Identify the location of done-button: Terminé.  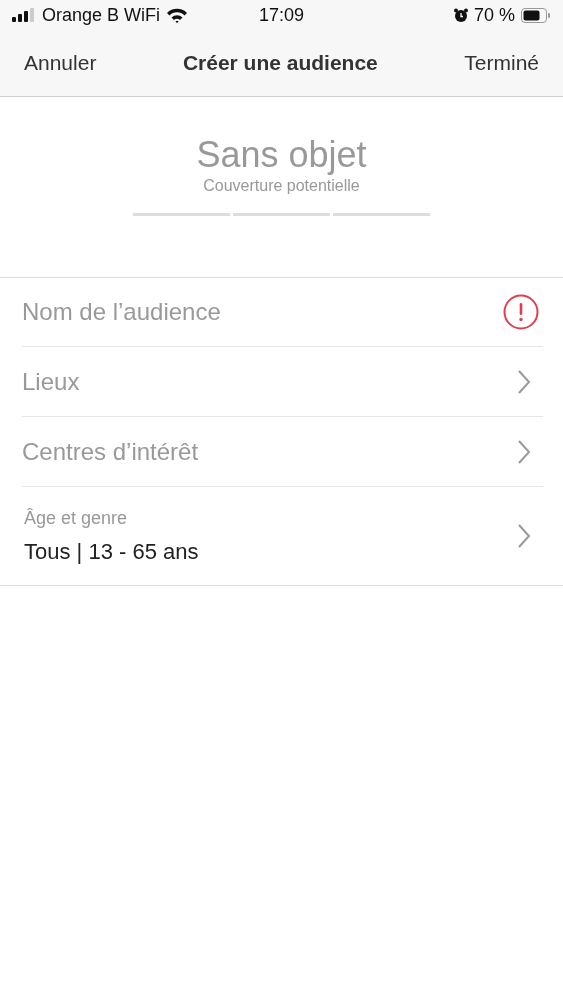
(501, 63).